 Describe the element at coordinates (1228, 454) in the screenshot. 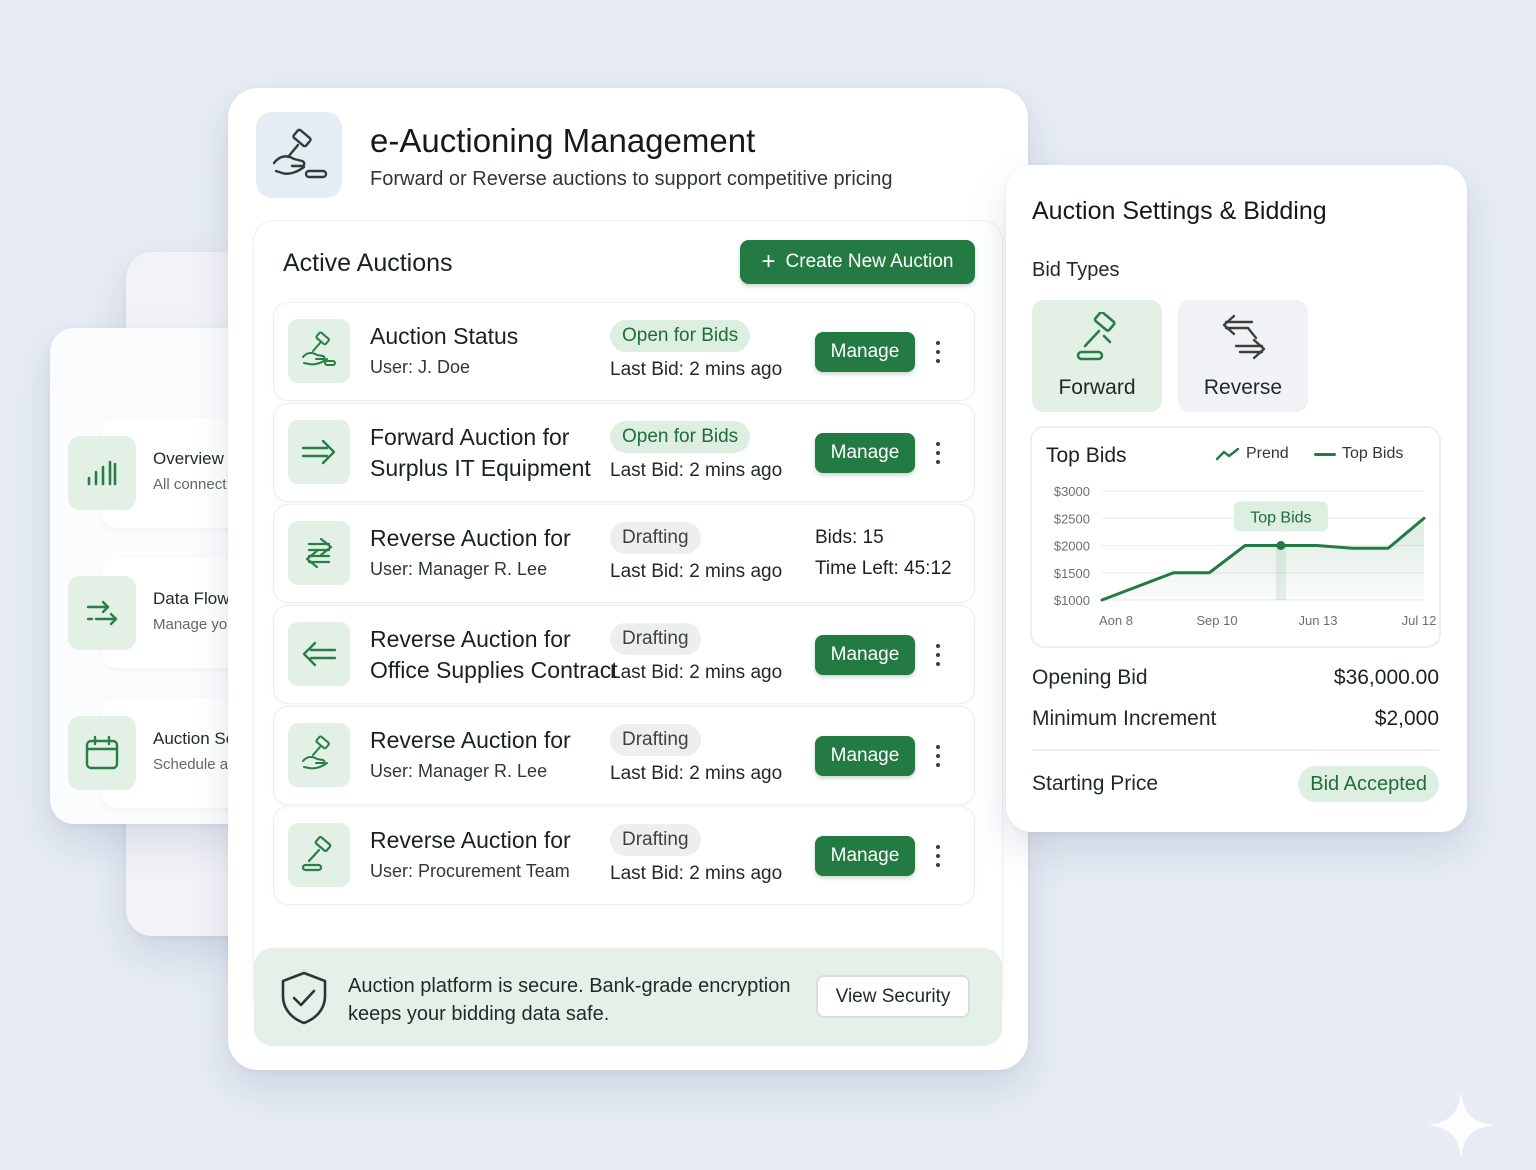

I see `trend-icon` at that location.